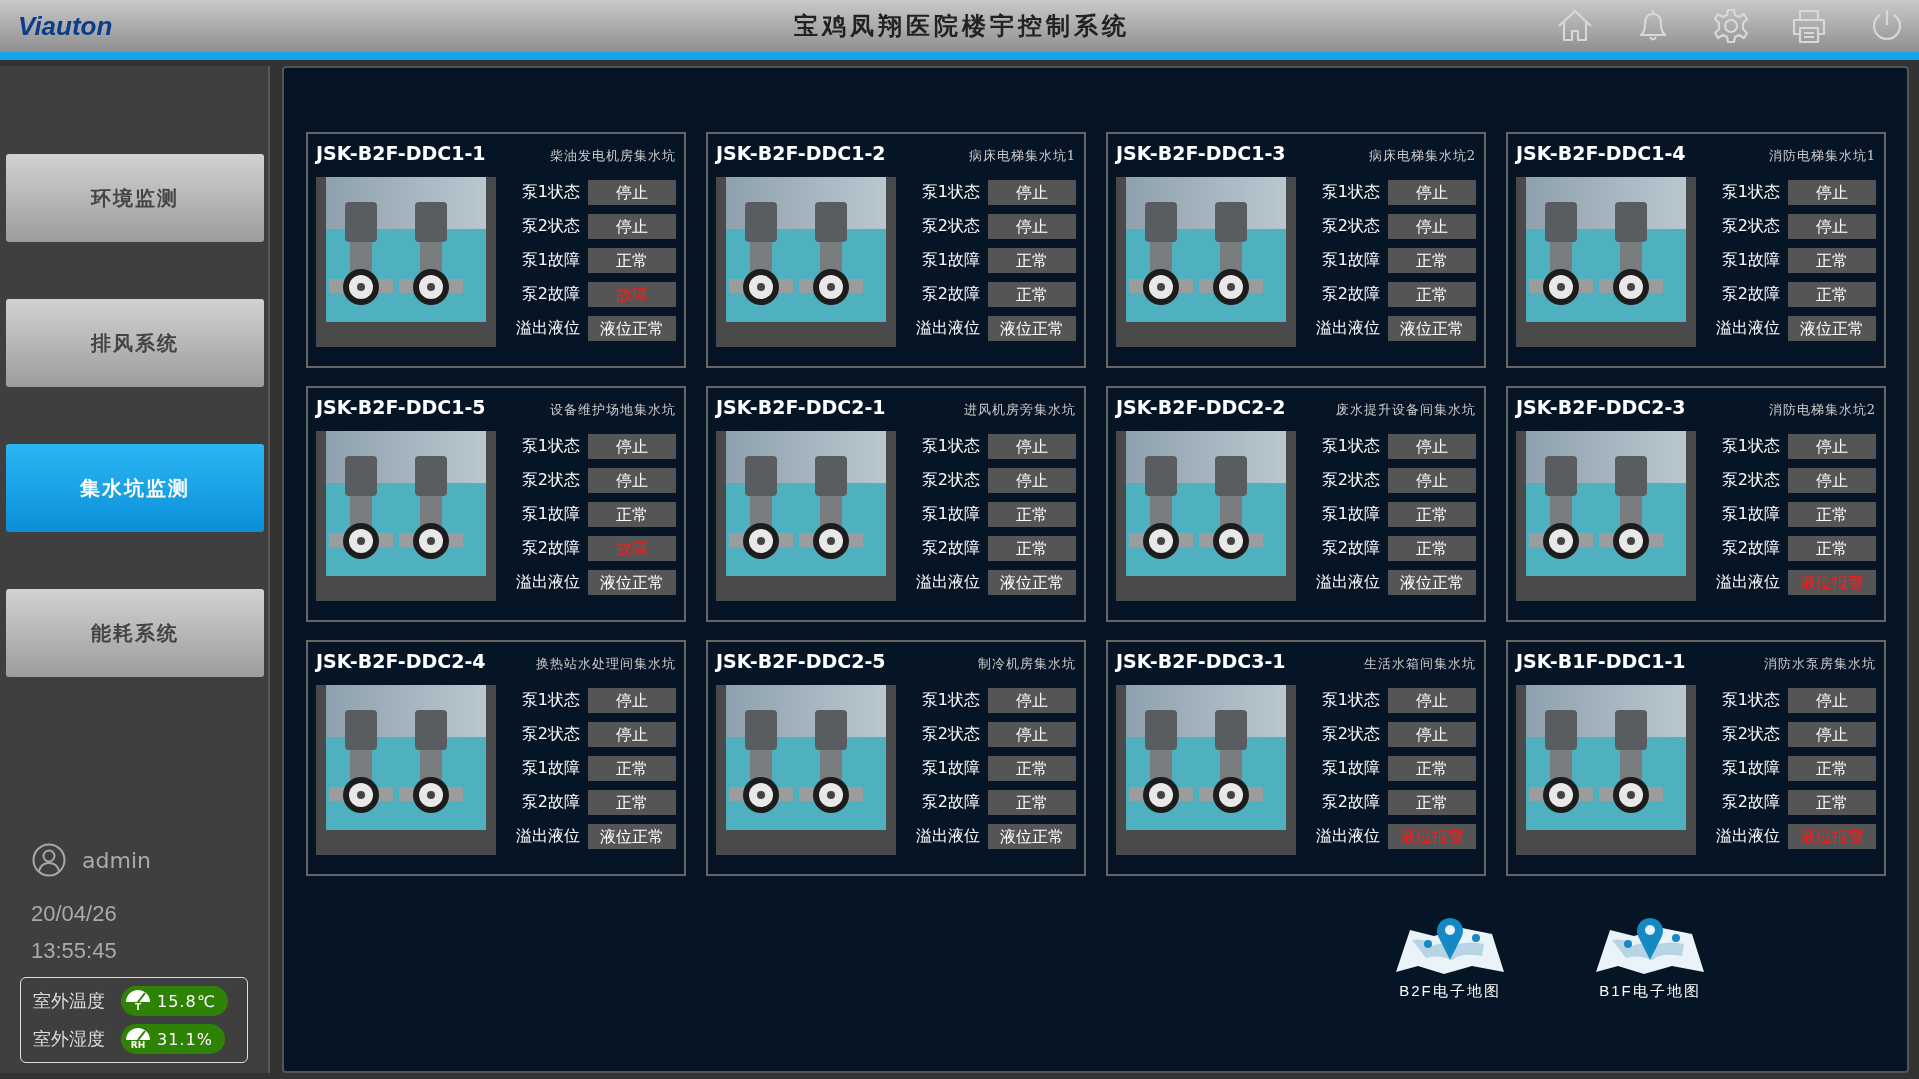  What do you see at coordinates (801, 407) in the screenshot?
I see `pit-id: JSK-B2F-DDC2-1` at bounding box center [801, 407].